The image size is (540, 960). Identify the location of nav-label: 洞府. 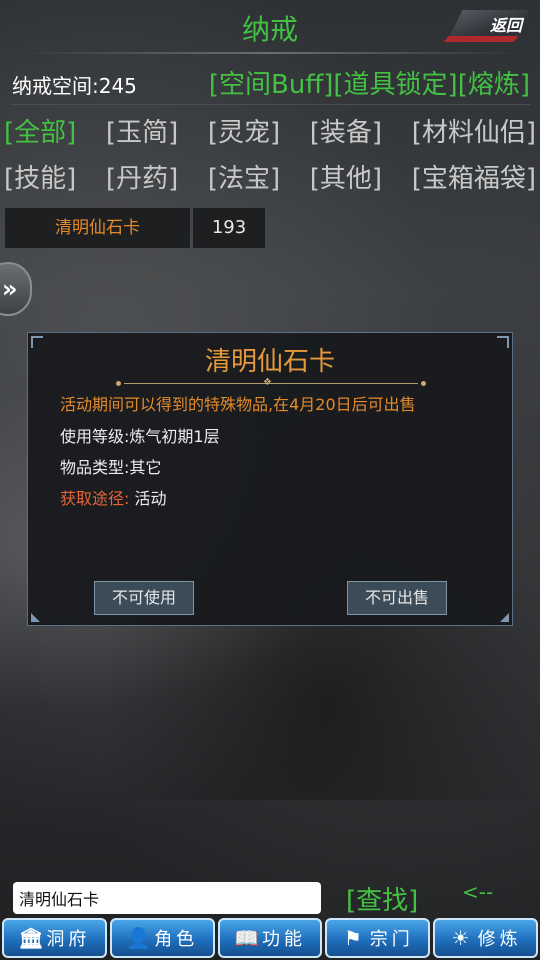
(68, 939).